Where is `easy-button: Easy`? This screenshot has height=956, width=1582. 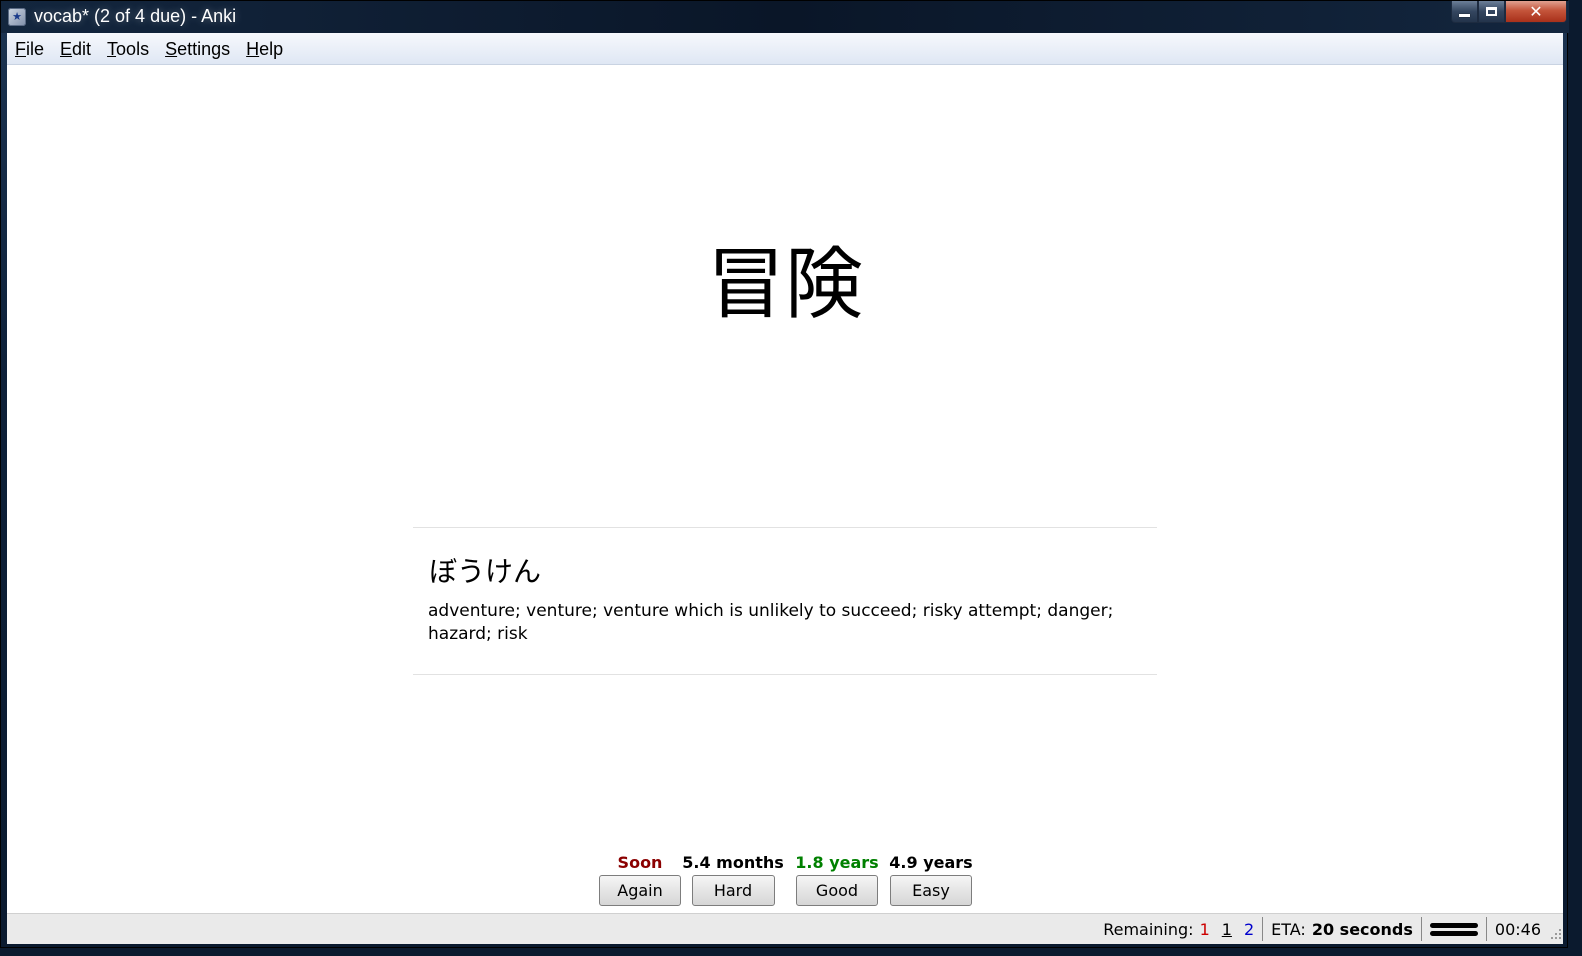
easy-button: Easy is located at coordinates (931, 890).